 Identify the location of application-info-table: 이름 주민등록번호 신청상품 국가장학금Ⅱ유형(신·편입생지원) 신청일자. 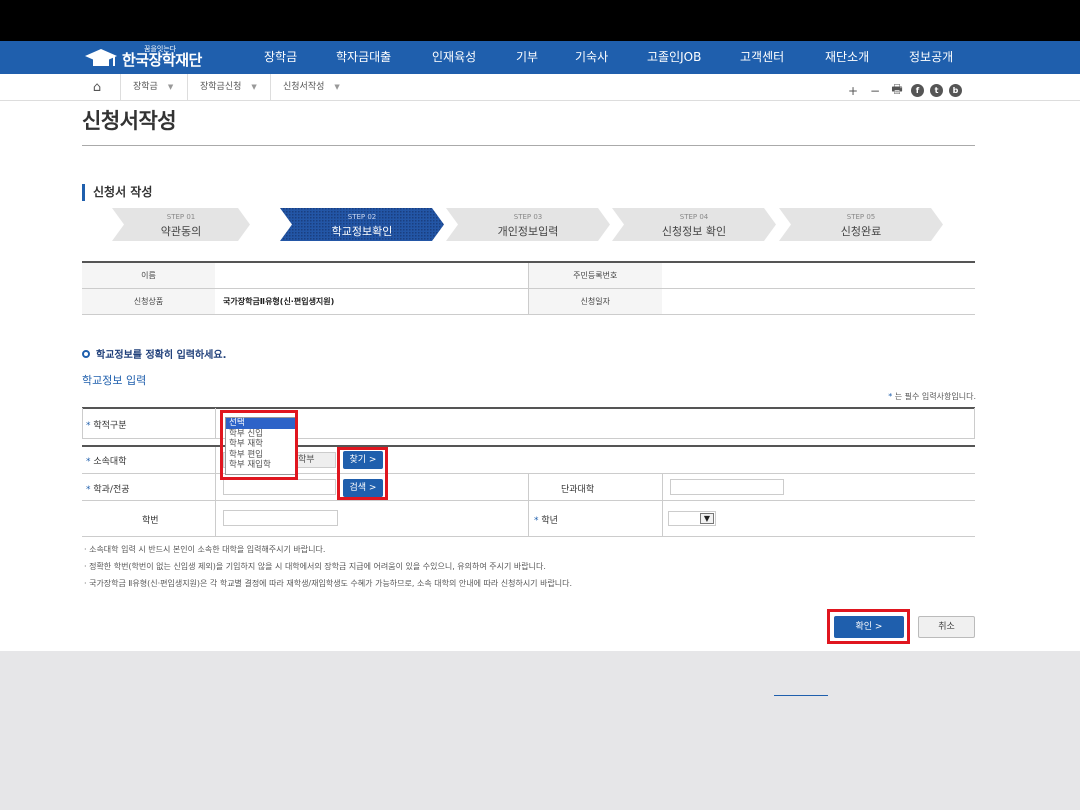
(528, 288).